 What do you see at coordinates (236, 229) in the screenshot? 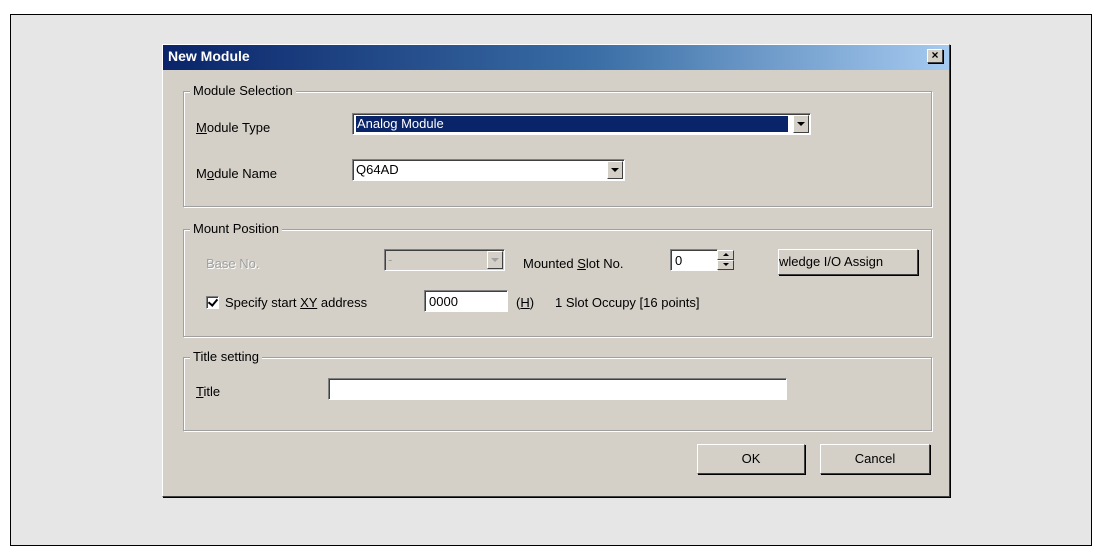
I see `mount-position-legend: Mount Position` at bounding box center [236, 229].